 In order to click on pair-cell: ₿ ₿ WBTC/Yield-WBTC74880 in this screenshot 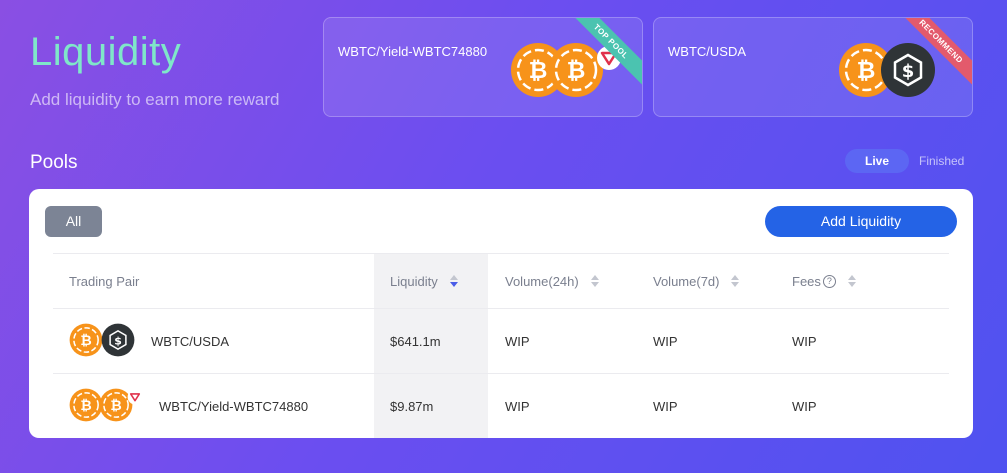, I will do `click(188, 406)`.